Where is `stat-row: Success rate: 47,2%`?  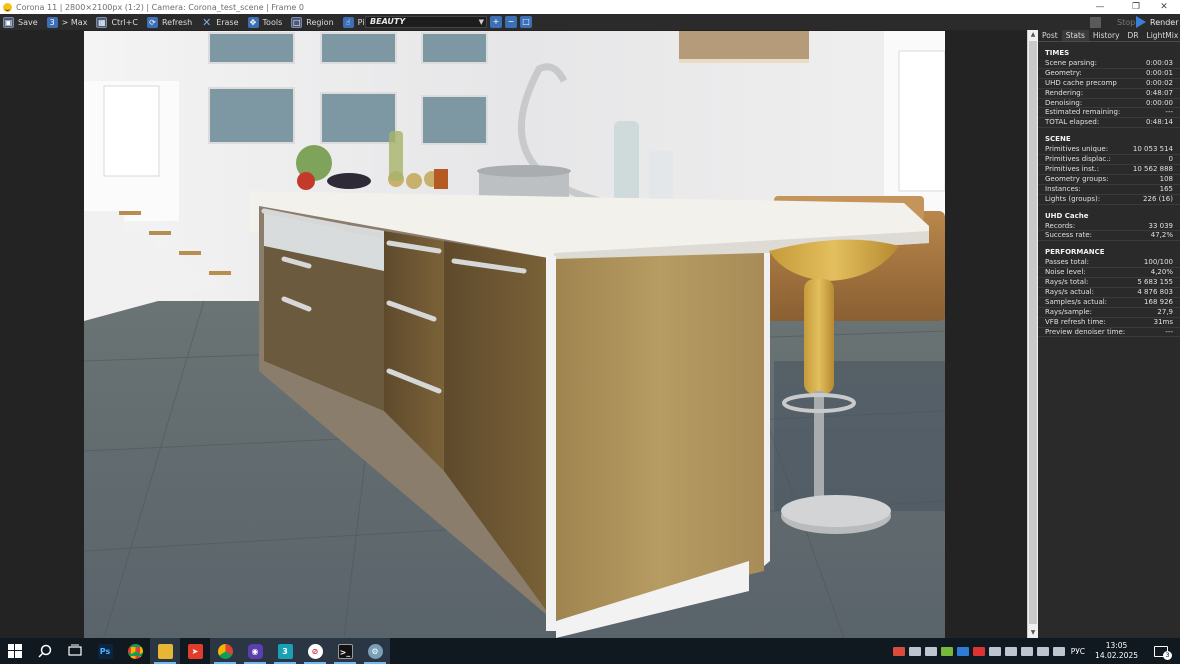 stat-row: Success rate: 47,2% is located at coordinates (1109, 236).